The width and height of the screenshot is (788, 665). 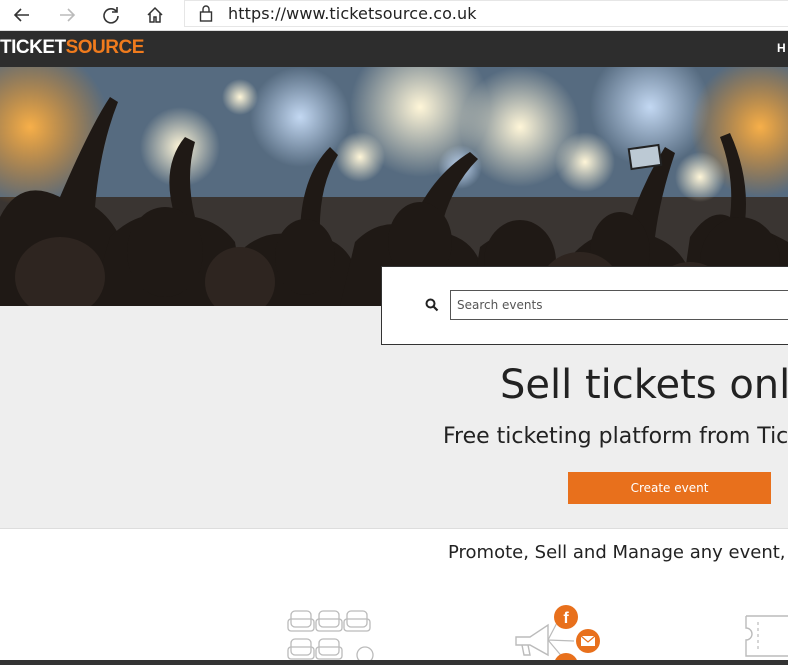 I want to click on address-bar: https://www.ticketsource.co.uk, so click(x=486, y=13).